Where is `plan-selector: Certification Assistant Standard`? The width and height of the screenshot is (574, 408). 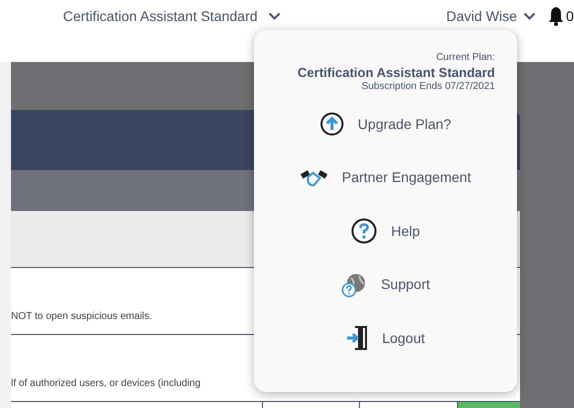
plan-selector: Certification Assistant Standard is located at coordinates (172, 16).